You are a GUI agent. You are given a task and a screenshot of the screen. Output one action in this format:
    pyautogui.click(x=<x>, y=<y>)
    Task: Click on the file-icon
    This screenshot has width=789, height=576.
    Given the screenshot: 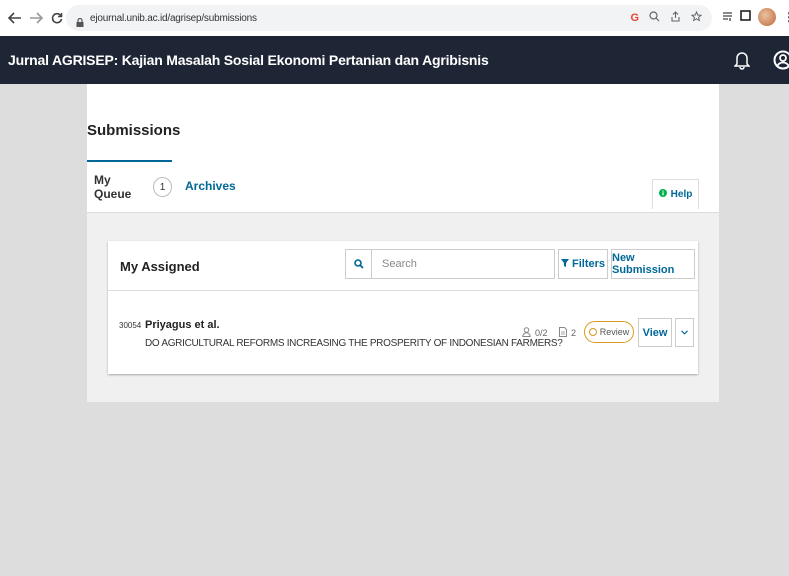 What is the action you would take?
    pyautogui.click(x=563, y=333)
    